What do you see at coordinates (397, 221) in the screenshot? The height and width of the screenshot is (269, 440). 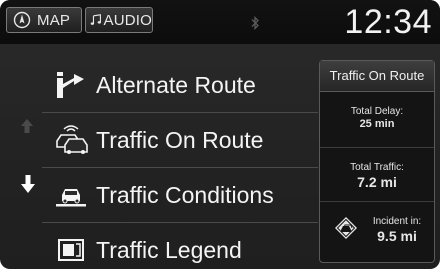 I see `incident-label: Incident in:` at bounding box center [397, 221].